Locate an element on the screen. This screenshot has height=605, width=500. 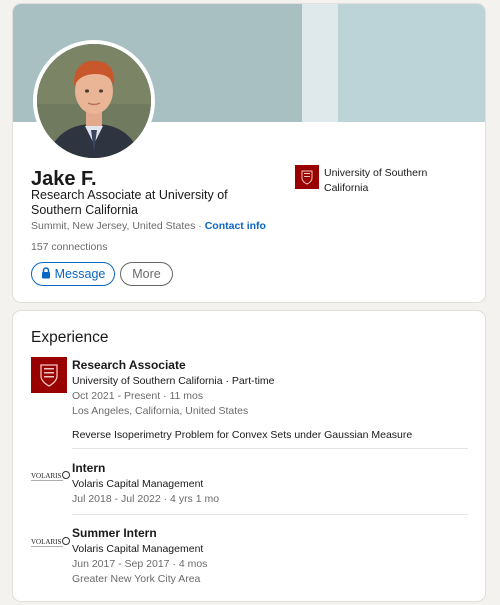
job-dates: Oct 2021 - Present · 11 mos is located at coordinates (138, 396).